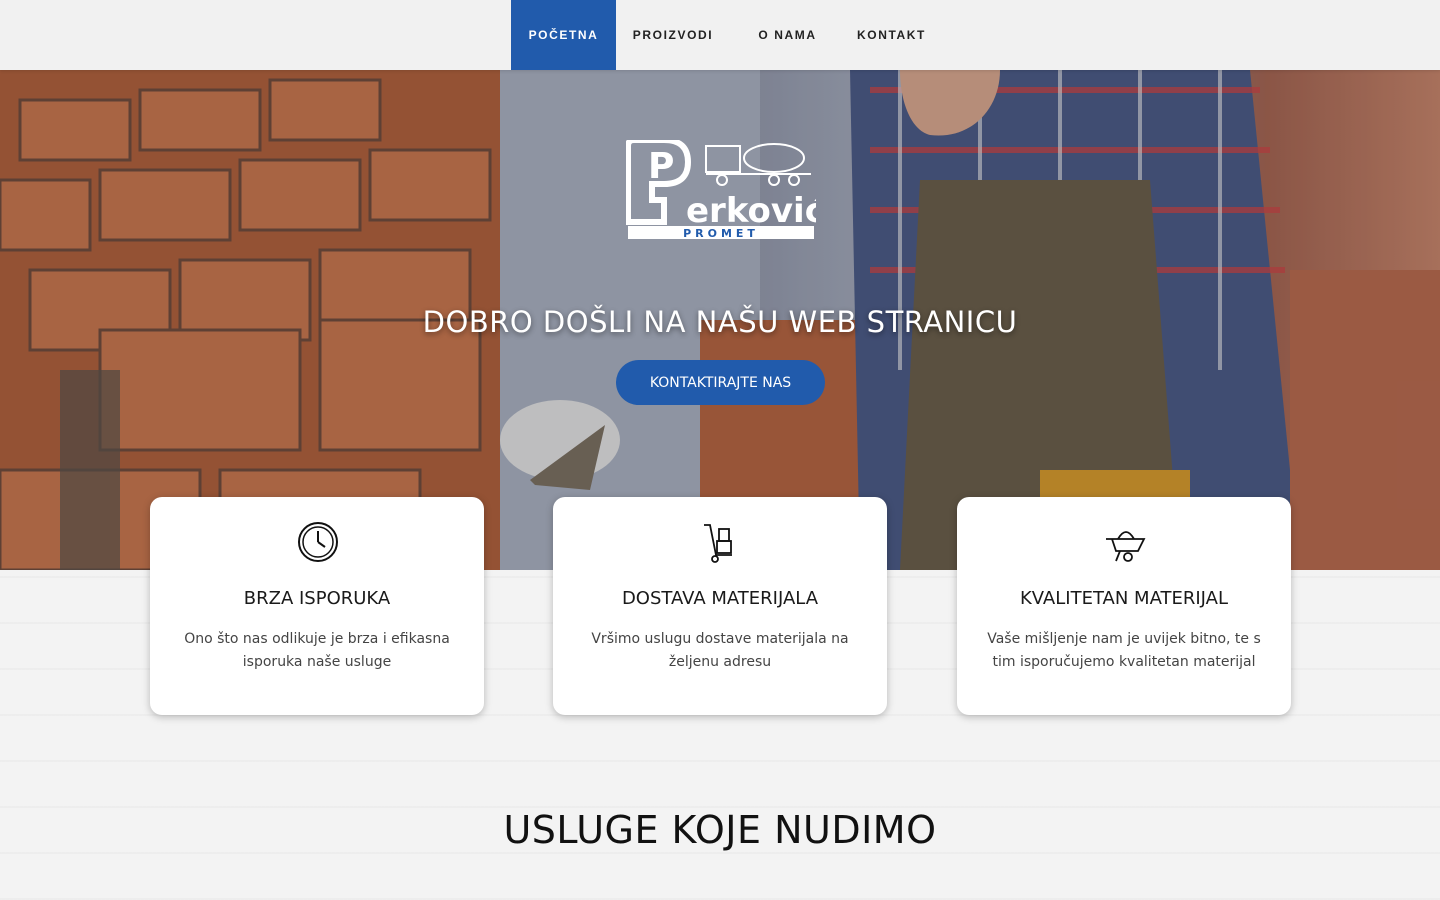 Image resolution: width=1440 pixels, height=900 pixels. What do you see at coordinates (317, 598) in the screenshot?
I see `feature-title: BRZA ISPORUKA` at bounding box center [317, 598].